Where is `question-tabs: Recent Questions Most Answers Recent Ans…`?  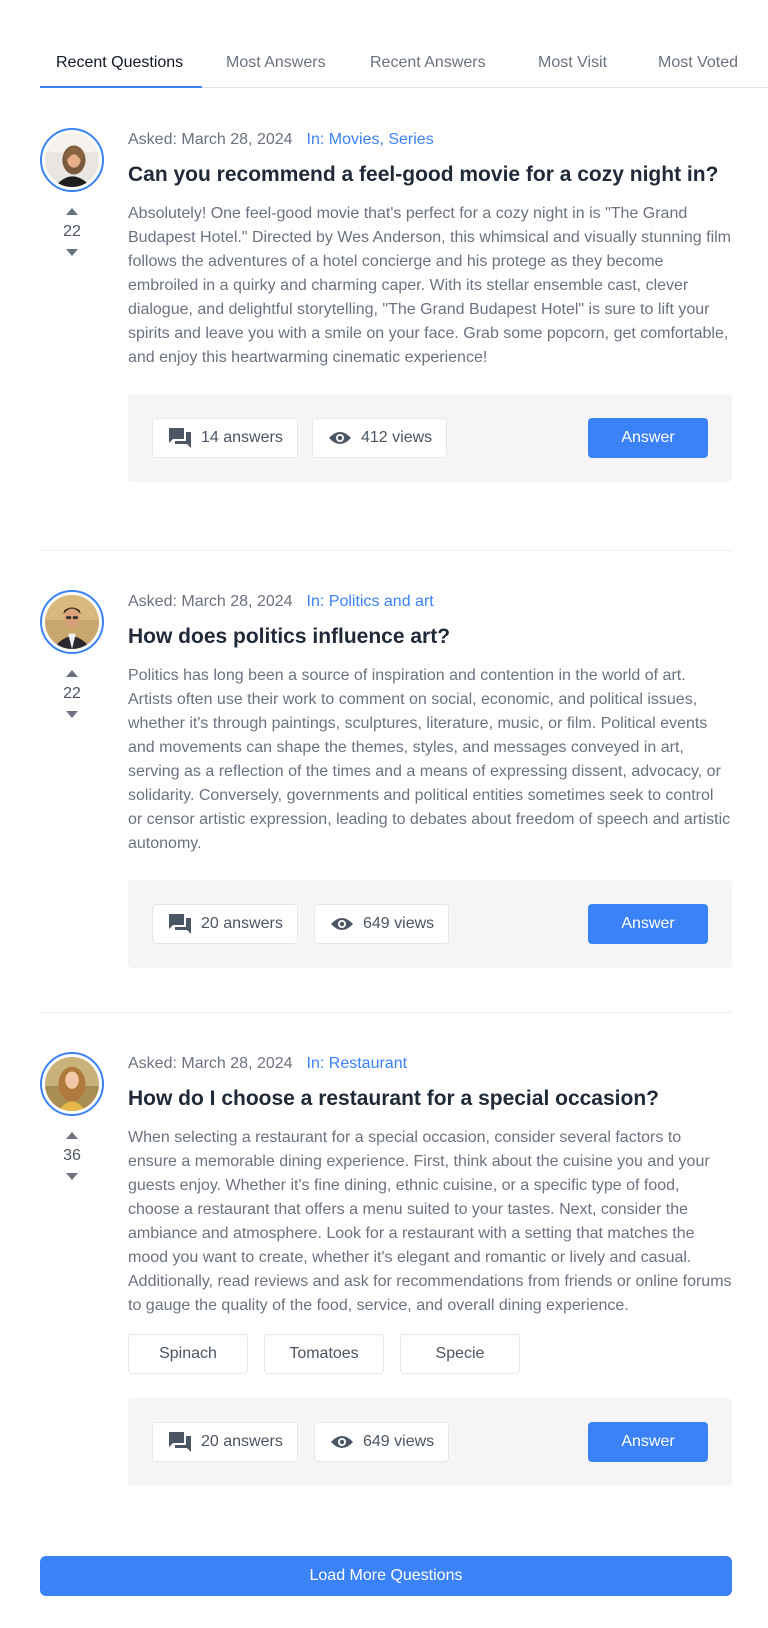
question-tabs: Recent Questions Most Answers Recent Ans… is located at coordinates (404, 66).